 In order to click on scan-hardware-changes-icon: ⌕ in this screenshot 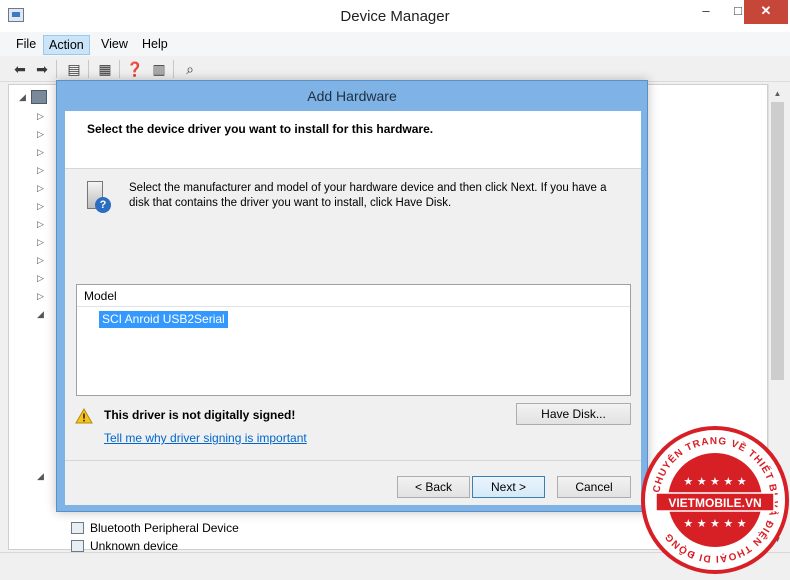, I will do `click(190, 69)`.